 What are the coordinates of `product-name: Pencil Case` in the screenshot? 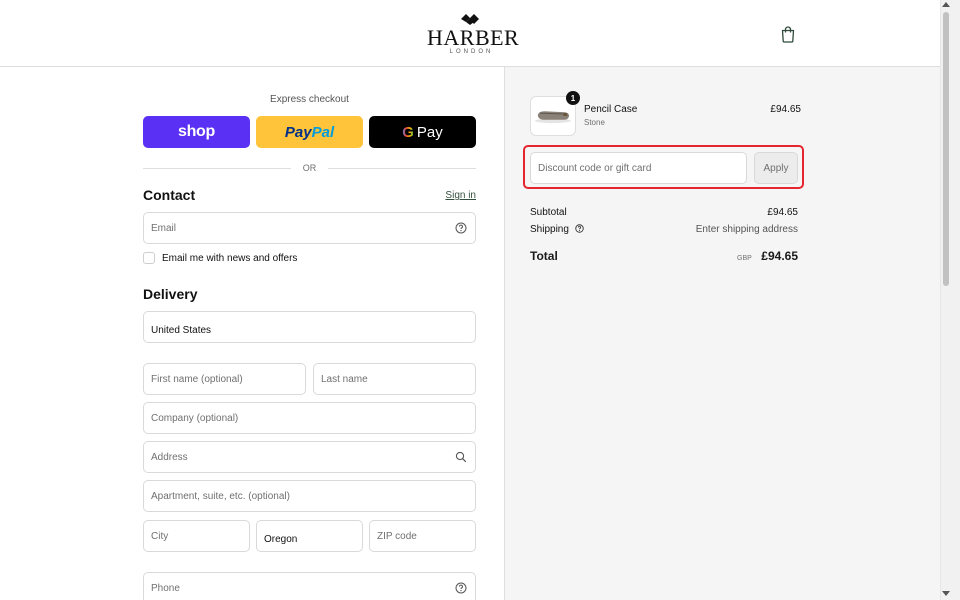 It's located at (611, 109).